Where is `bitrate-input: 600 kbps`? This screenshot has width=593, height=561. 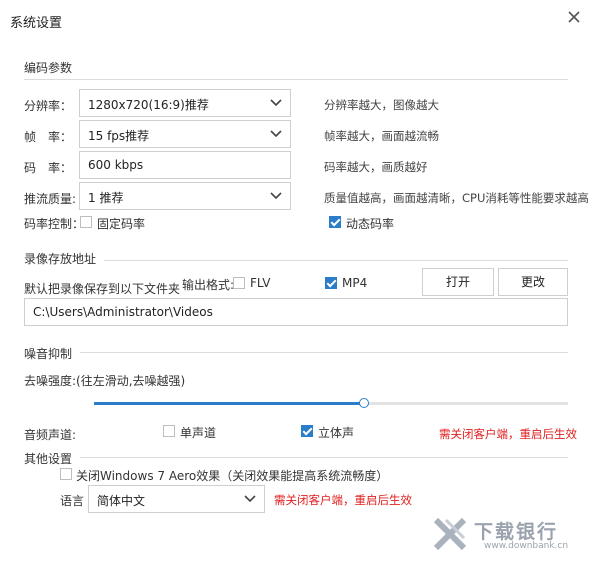 bitrate-input: 600 kbps is located at coordinates (185, 165).